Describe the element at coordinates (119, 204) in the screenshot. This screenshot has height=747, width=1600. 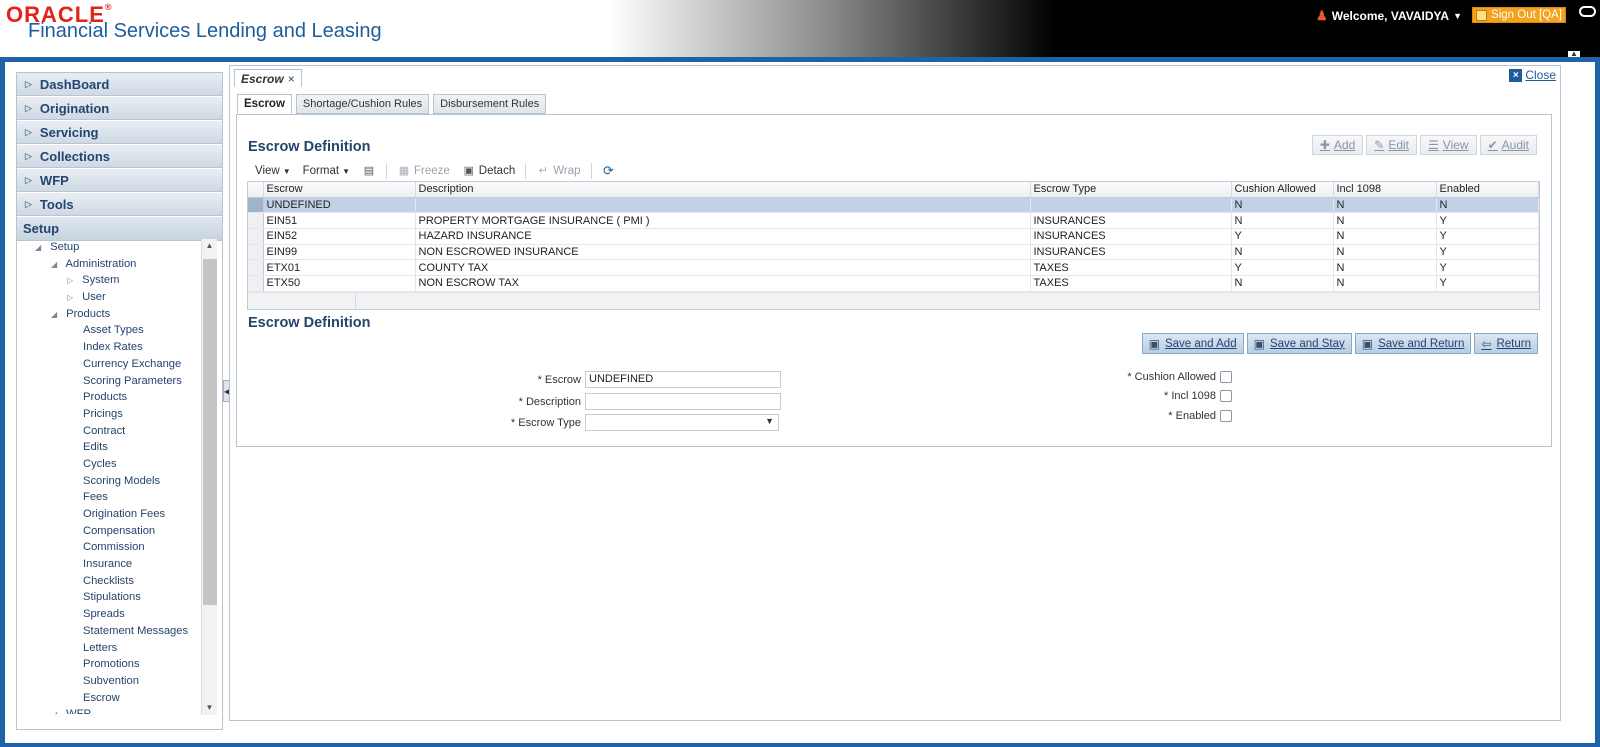
I see `nav-tools: ▷ Tools` at that location.